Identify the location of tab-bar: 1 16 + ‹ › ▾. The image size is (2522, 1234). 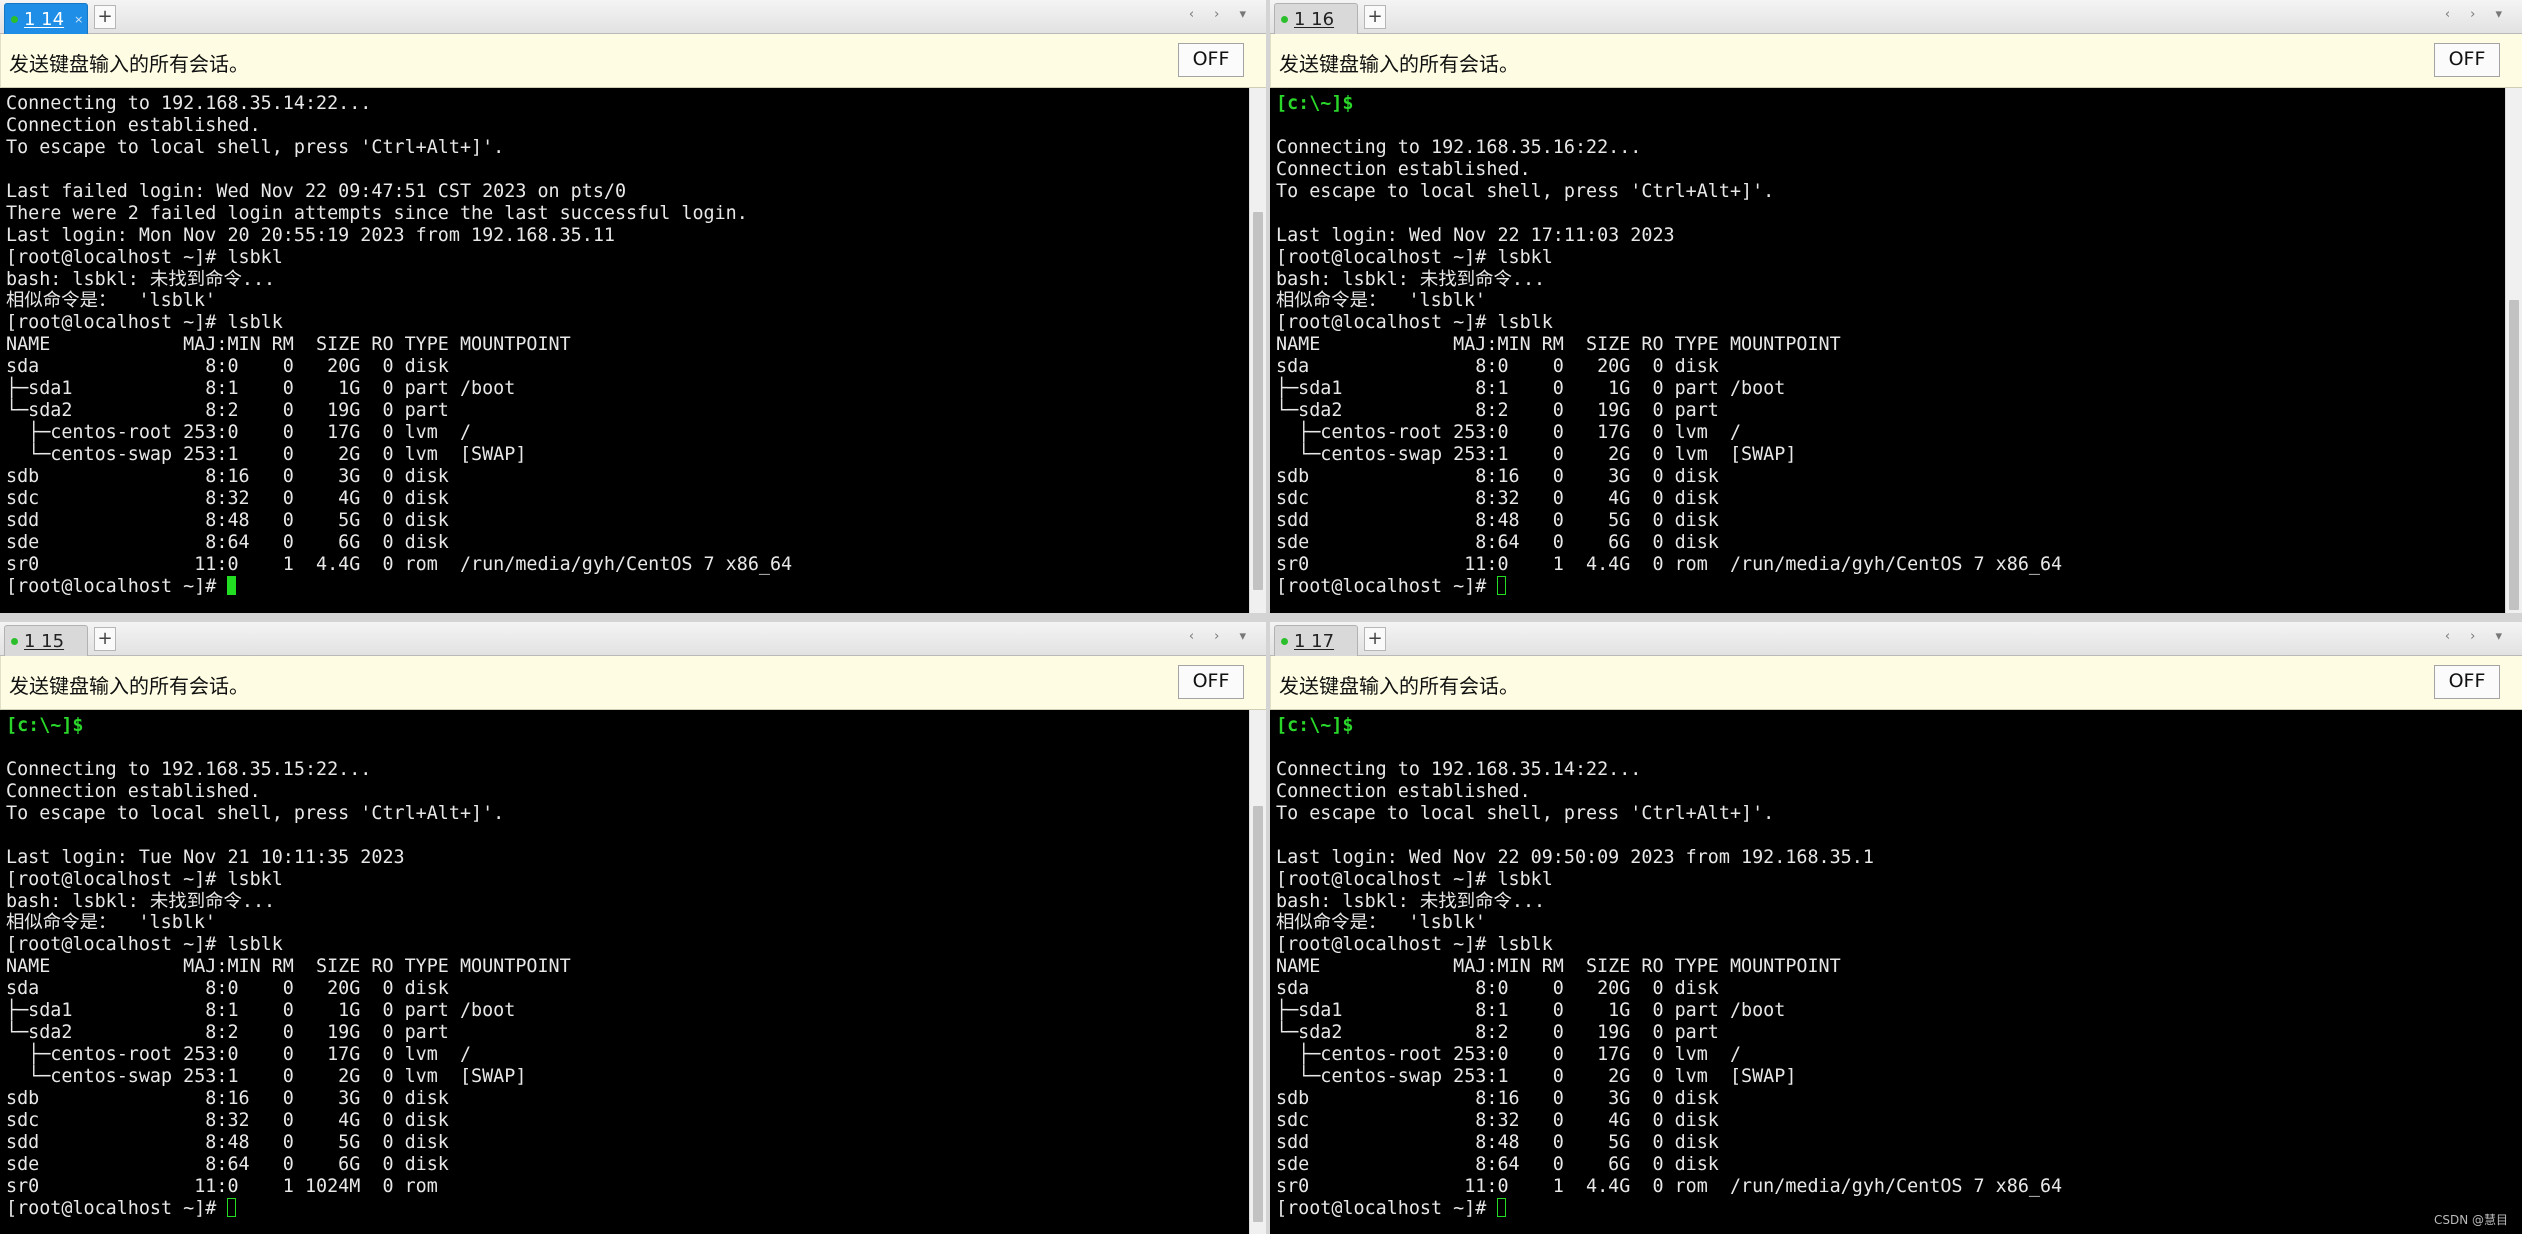
(1896, 17).